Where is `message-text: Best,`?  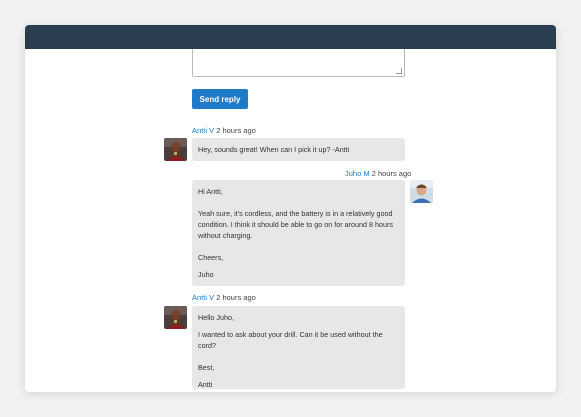 message-text: Best, is located at coordinates (206, 367).